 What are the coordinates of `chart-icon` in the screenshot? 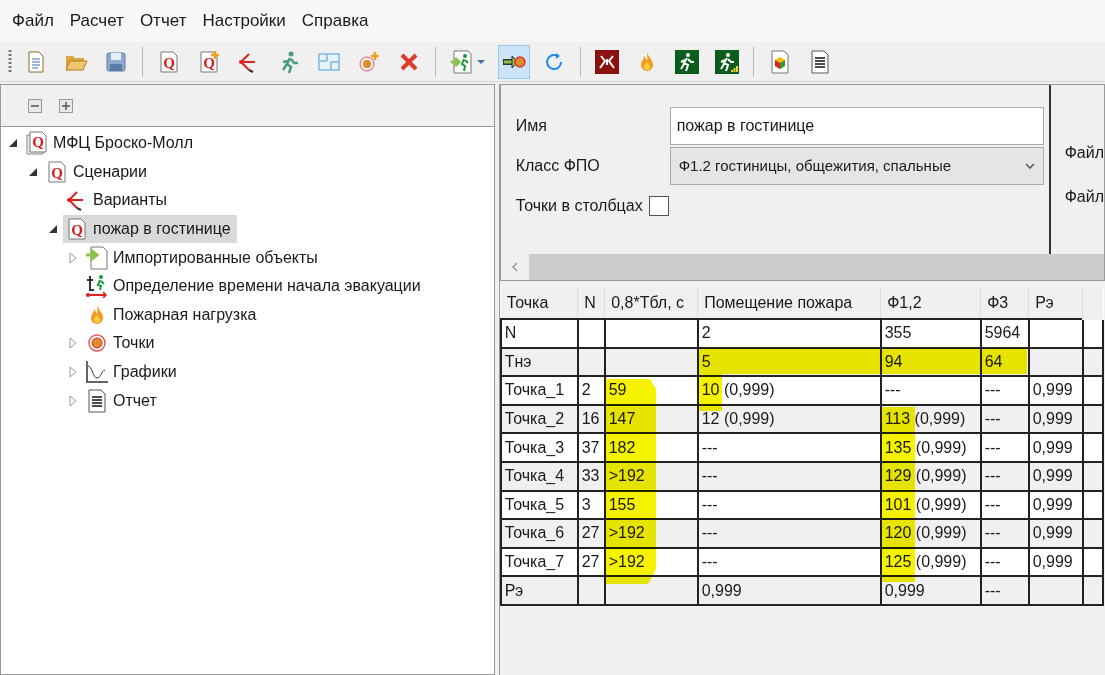 It's located at (97, 372).